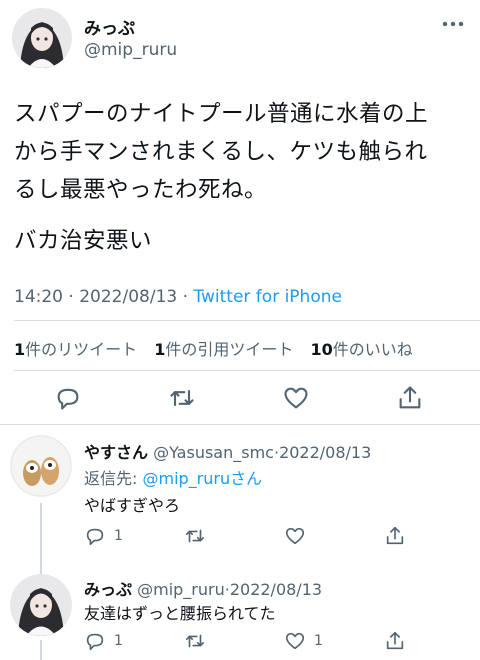 Image resolution: width=480 pixels, height=660 pixels. Describe the element at coordinates (180, 613) in the screenshot. I see `reply-text: 友達はずっと腰振られてた` at that location.